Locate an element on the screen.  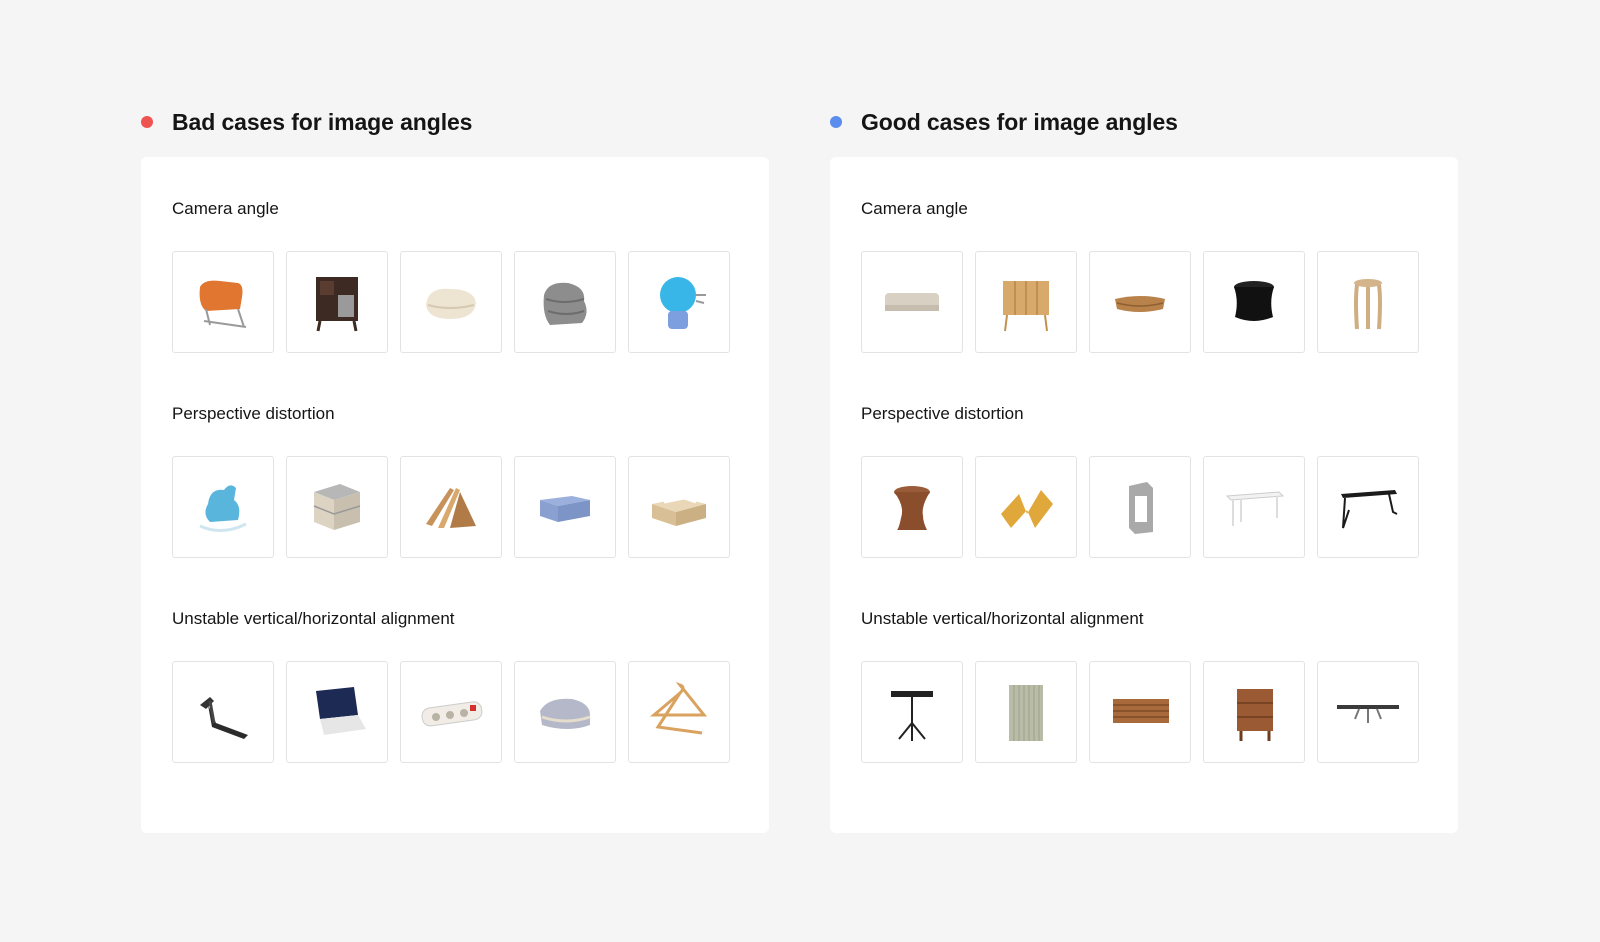
blue-plugin-diffuser-icon is located at coordinates (683, 303).